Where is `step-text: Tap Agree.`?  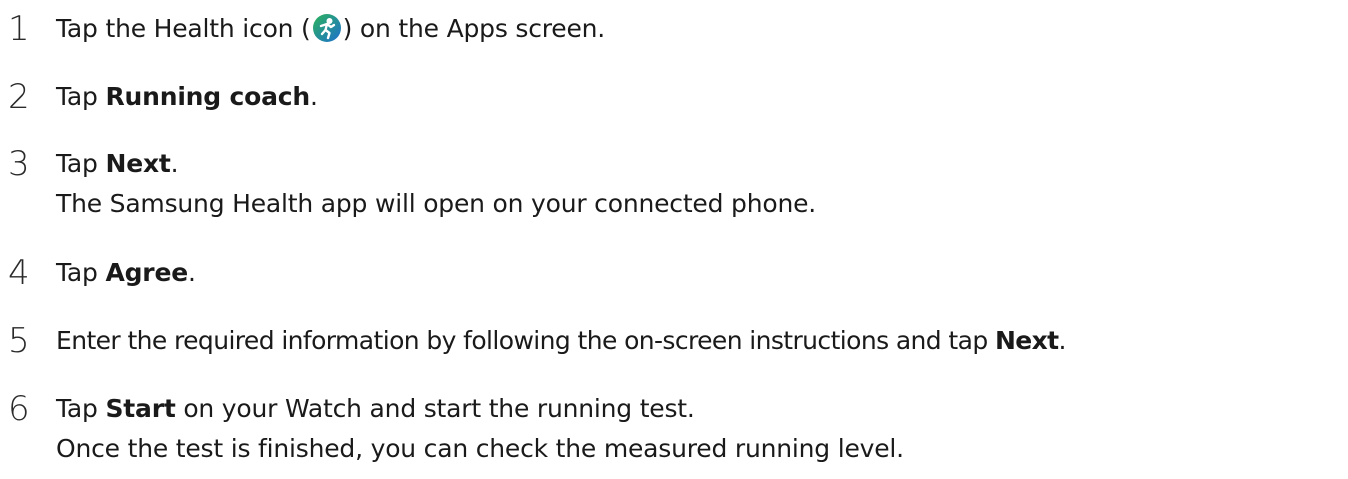
step-text: Tap Agree. is located at coordinates (126, 273).